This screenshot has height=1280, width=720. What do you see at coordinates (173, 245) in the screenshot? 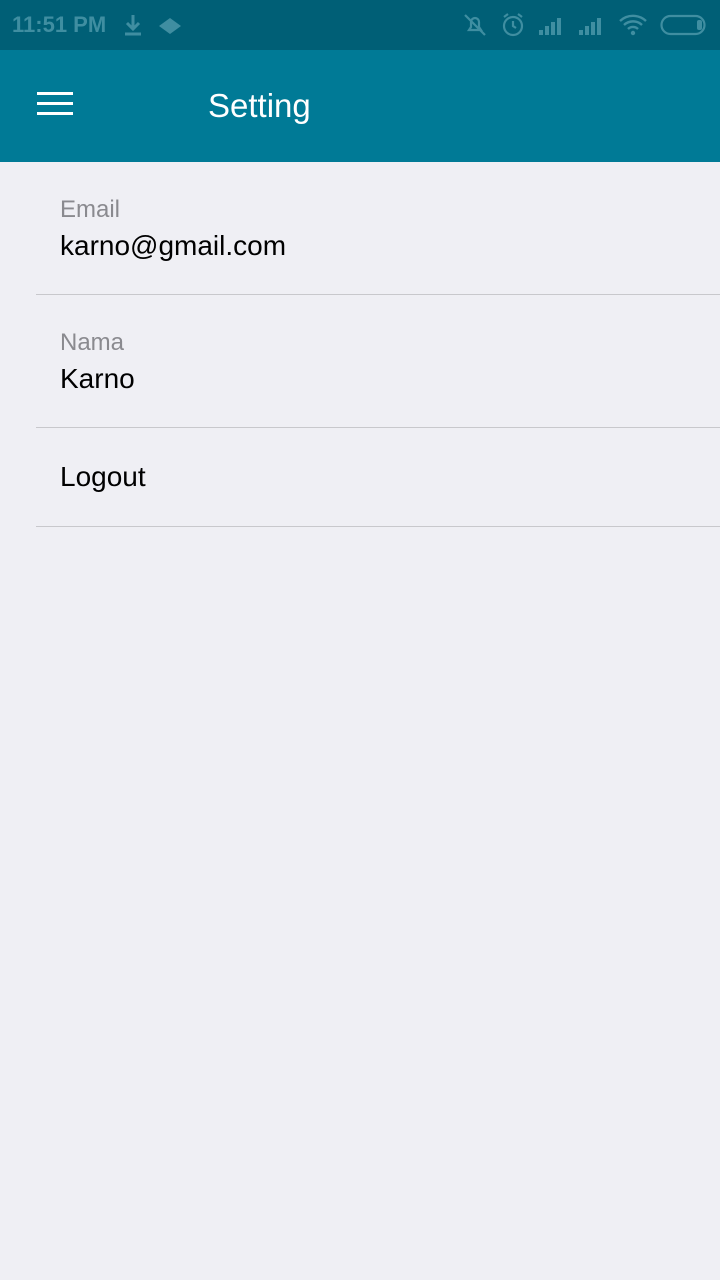
I see `email-value: karno@gmail.com` at bounding box center [173, 245].